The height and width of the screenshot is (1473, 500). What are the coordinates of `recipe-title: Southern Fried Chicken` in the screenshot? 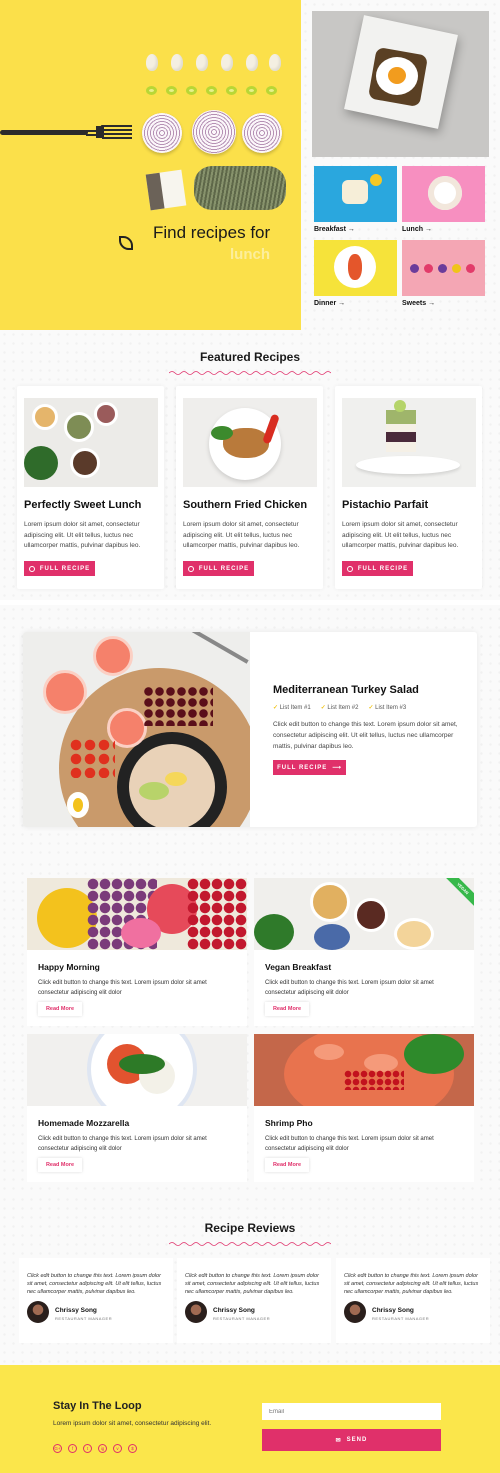 It's located at (245, 505).